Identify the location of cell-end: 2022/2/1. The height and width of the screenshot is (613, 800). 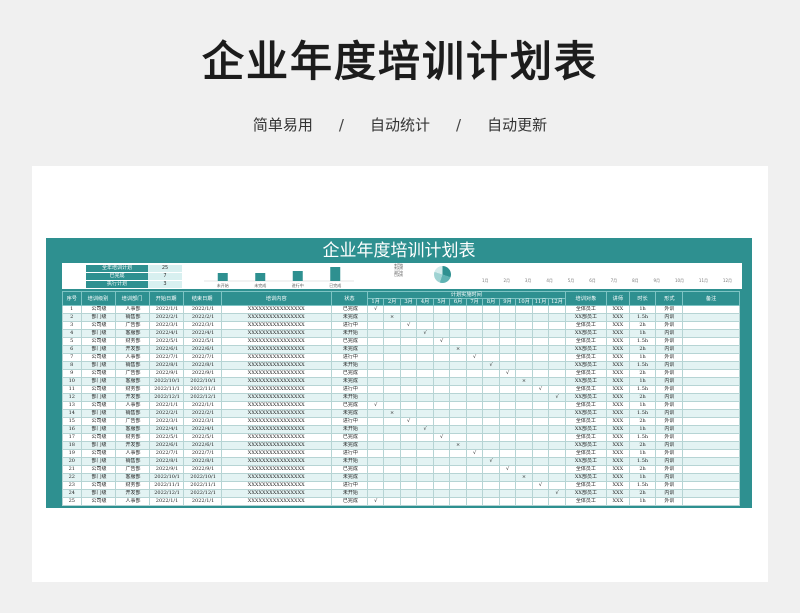
(202, 317).